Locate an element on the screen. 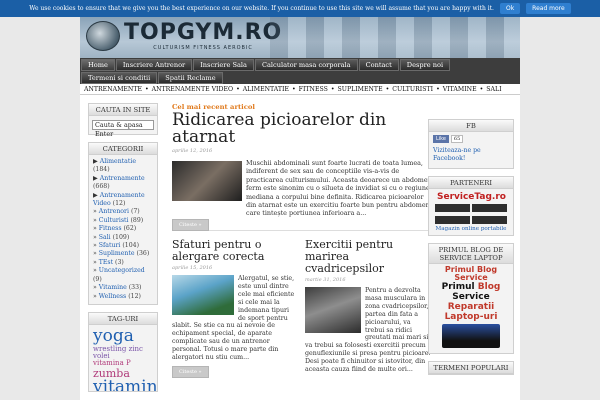 The height and width of the screenshot is (400, 600). category-item: » Sfaturi (104) is located at coordinates (123, 246).